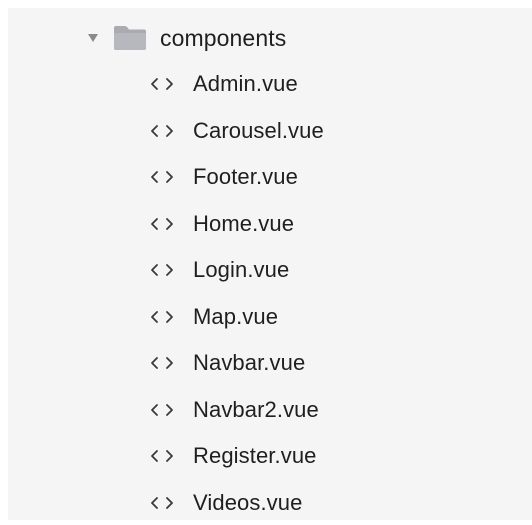 This screenshot has width=532, height=525. I want to click on file-label: Footer.vue, so click(245, 176).